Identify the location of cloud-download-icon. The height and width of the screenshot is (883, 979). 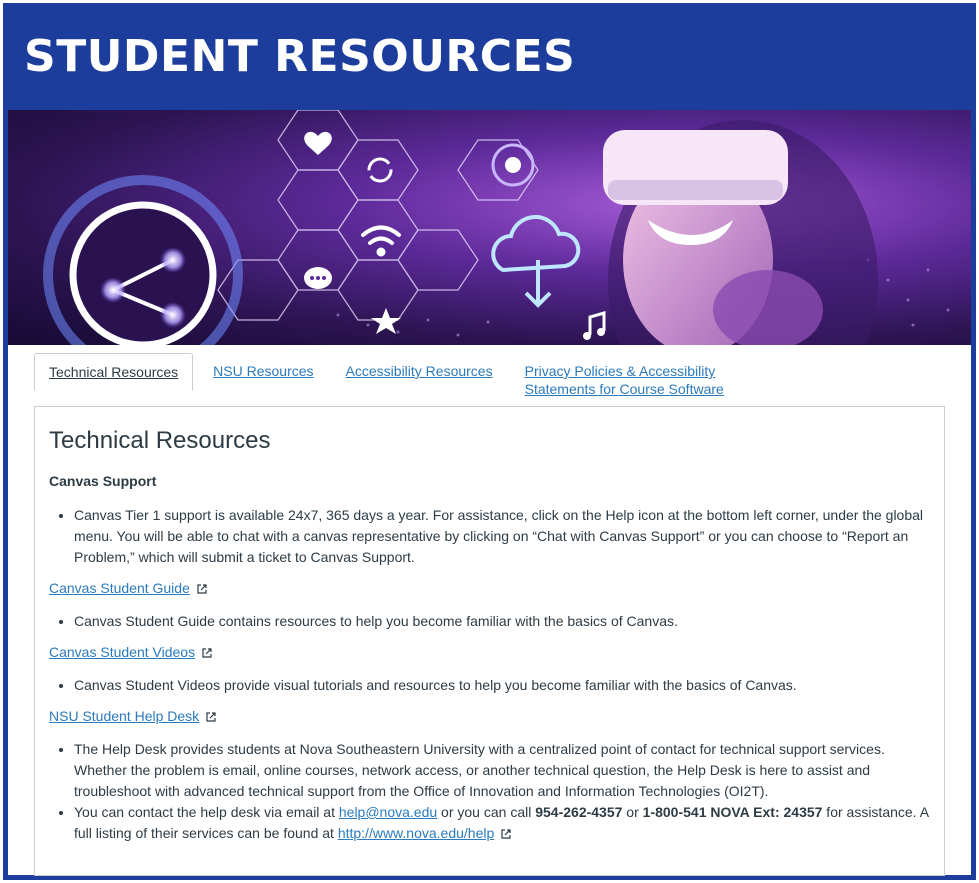
(536, 261).